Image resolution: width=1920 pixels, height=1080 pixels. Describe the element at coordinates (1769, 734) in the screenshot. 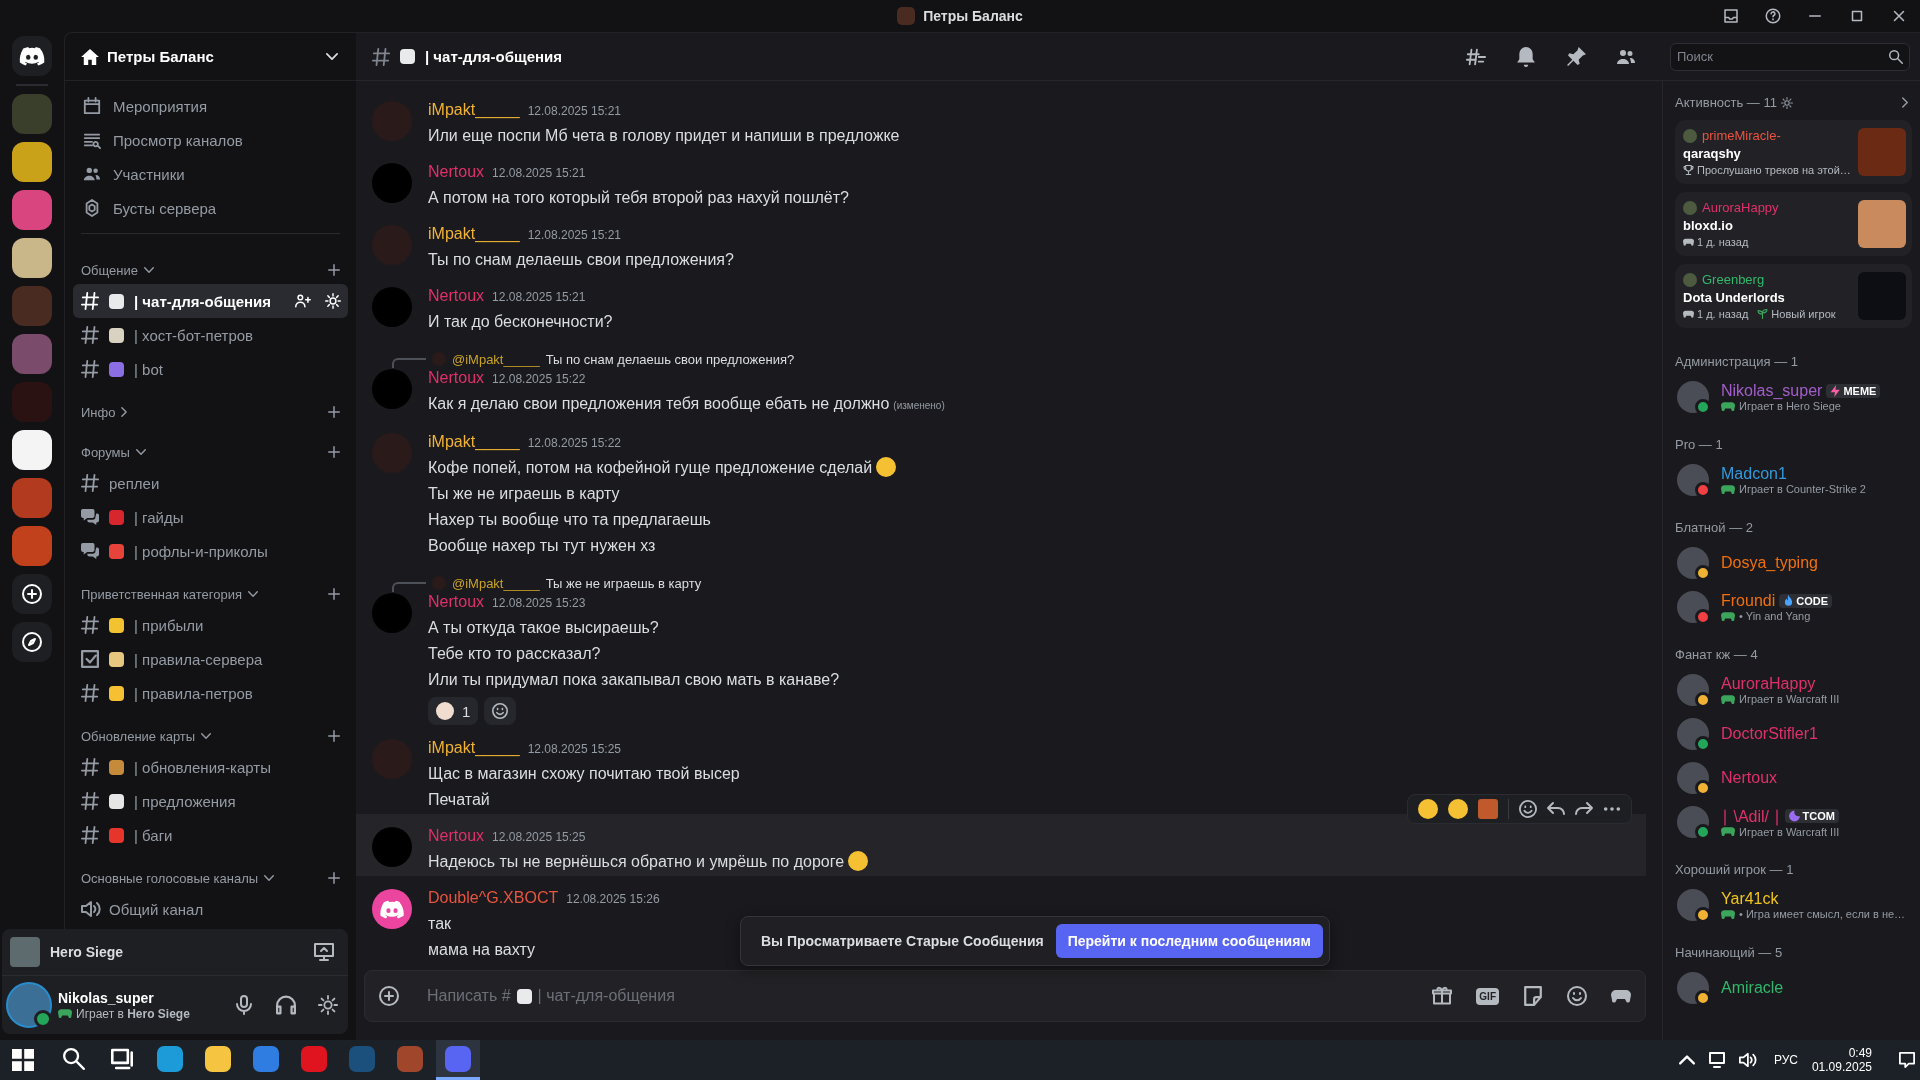

I see `member-name: DoctorStifler1` at that location.